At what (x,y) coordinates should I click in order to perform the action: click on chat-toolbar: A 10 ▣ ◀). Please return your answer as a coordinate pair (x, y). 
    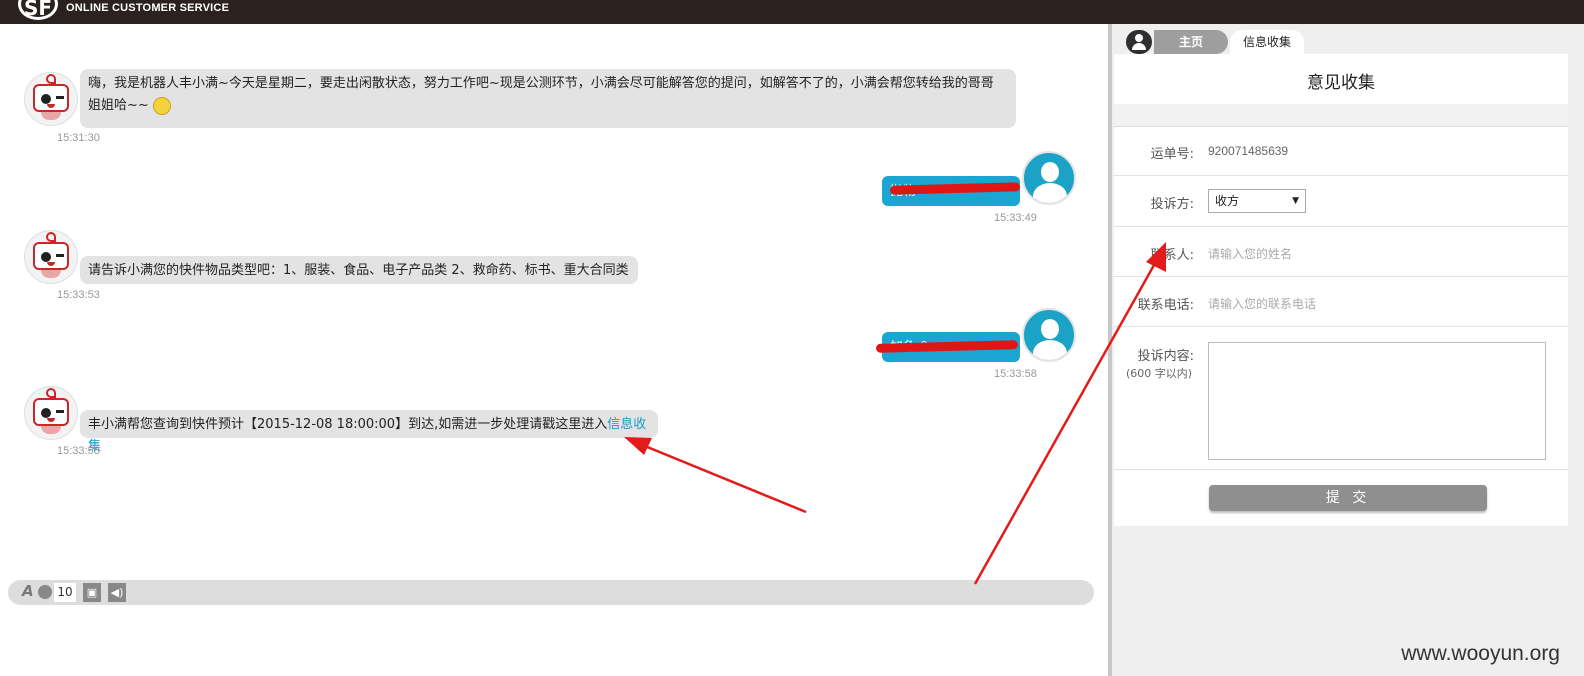
    Looking at the image, I should click on (551, 592).